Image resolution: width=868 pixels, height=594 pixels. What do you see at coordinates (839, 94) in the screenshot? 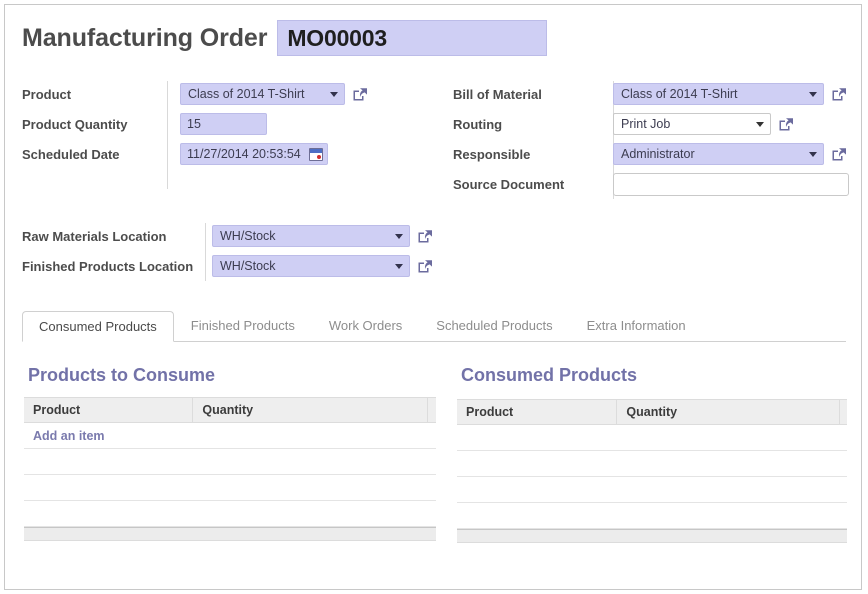
I see `external-link-icon-bill-of-material` at bounding box center [839, 94].